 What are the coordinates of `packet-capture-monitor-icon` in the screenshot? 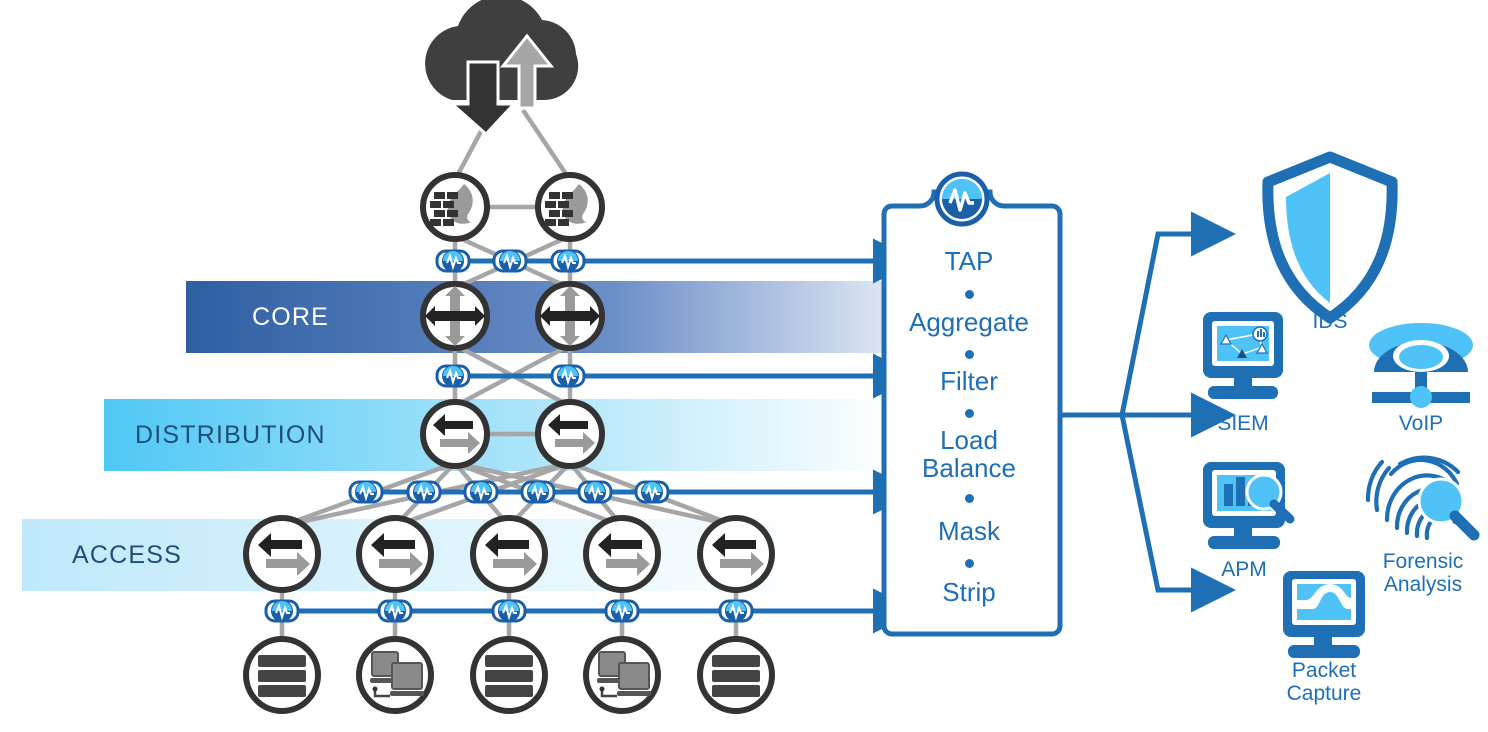 It's located at (1324, 614).